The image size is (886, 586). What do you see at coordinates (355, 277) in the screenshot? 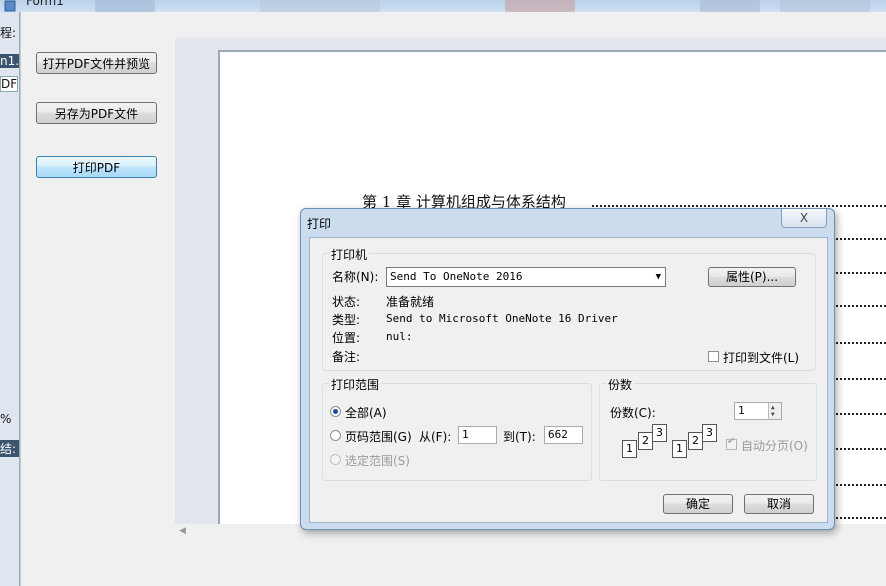
I see `printer-name-label: 名称(N):` at bounding box center [355, 277].